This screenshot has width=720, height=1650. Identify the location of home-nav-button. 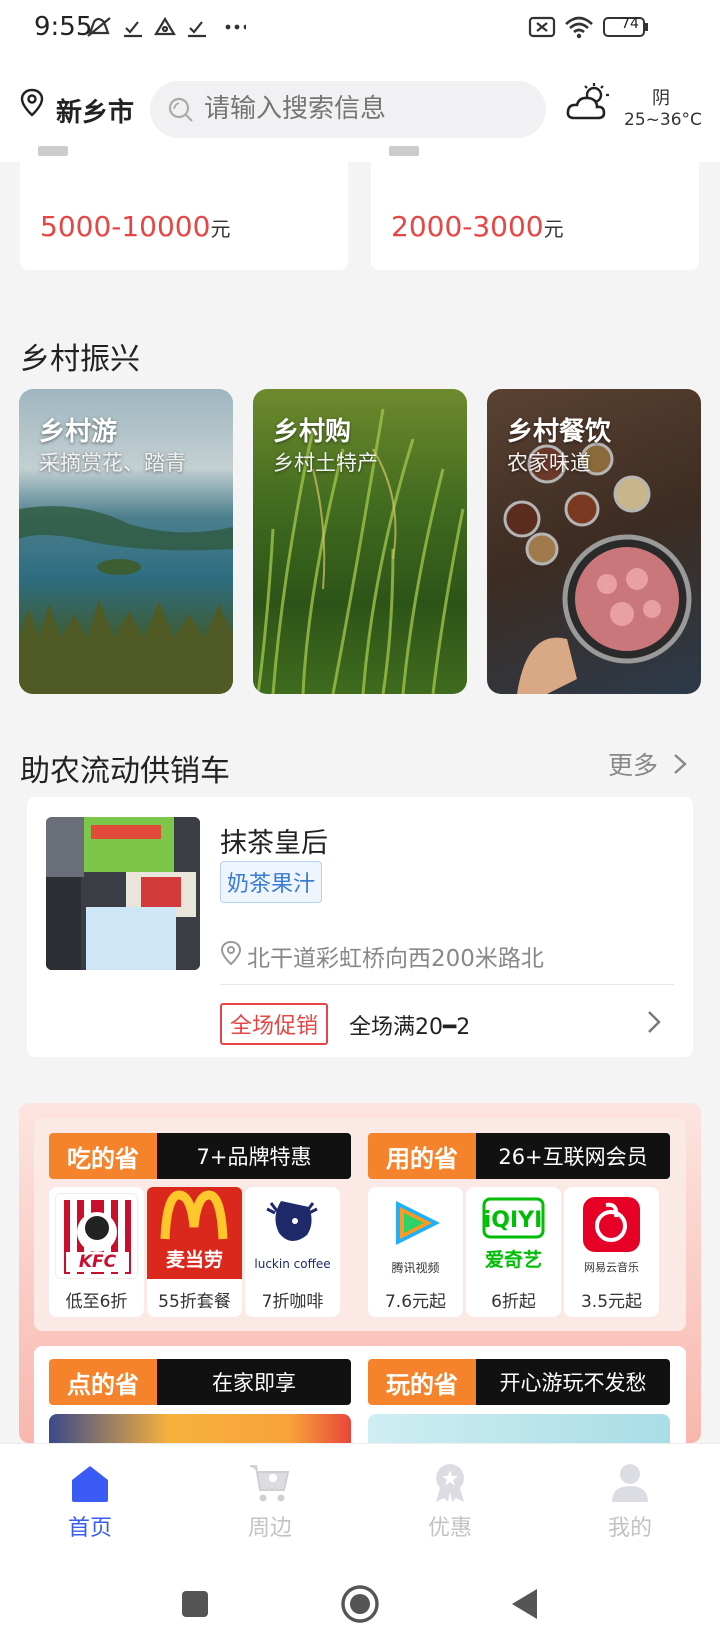
(360, 1604).